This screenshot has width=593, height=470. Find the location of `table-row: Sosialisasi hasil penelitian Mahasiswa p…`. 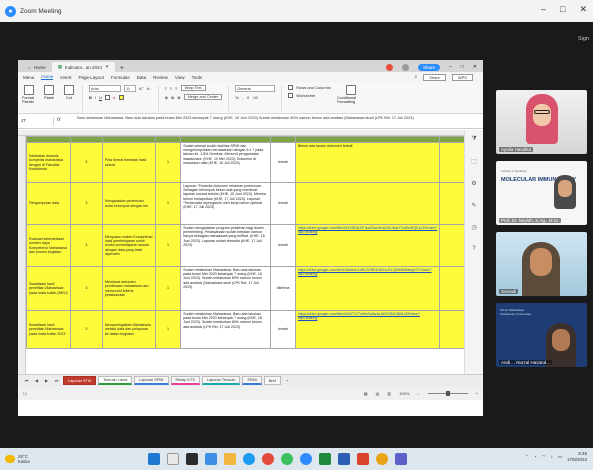

table-row: Sosialisasi hasil penelitian Mahasiswa p… is located at coordinates (254, 288).